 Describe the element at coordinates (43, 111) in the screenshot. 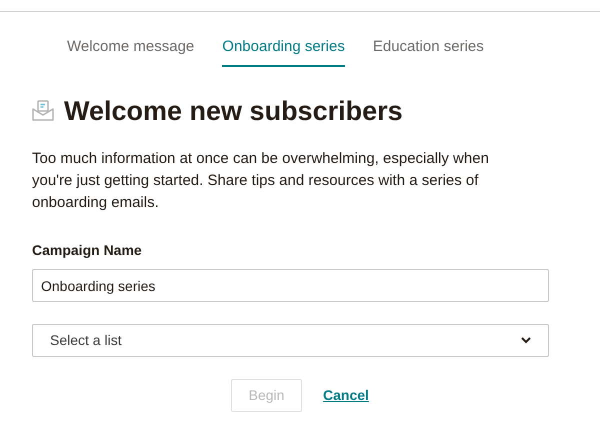

I see `envelope-icon` at that location.